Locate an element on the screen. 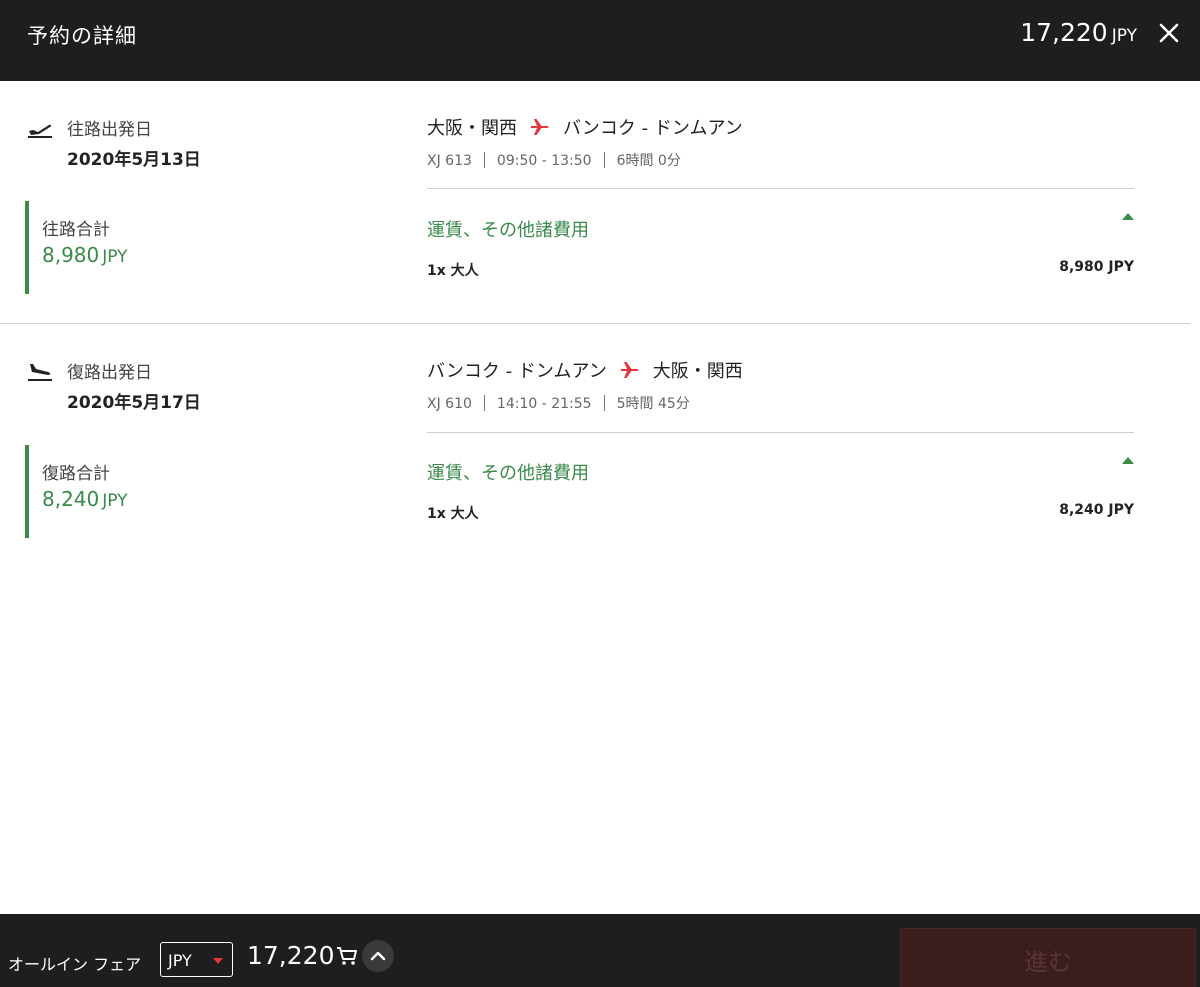  outbound-total-currency: JPY is located at coordinates (115, 257).